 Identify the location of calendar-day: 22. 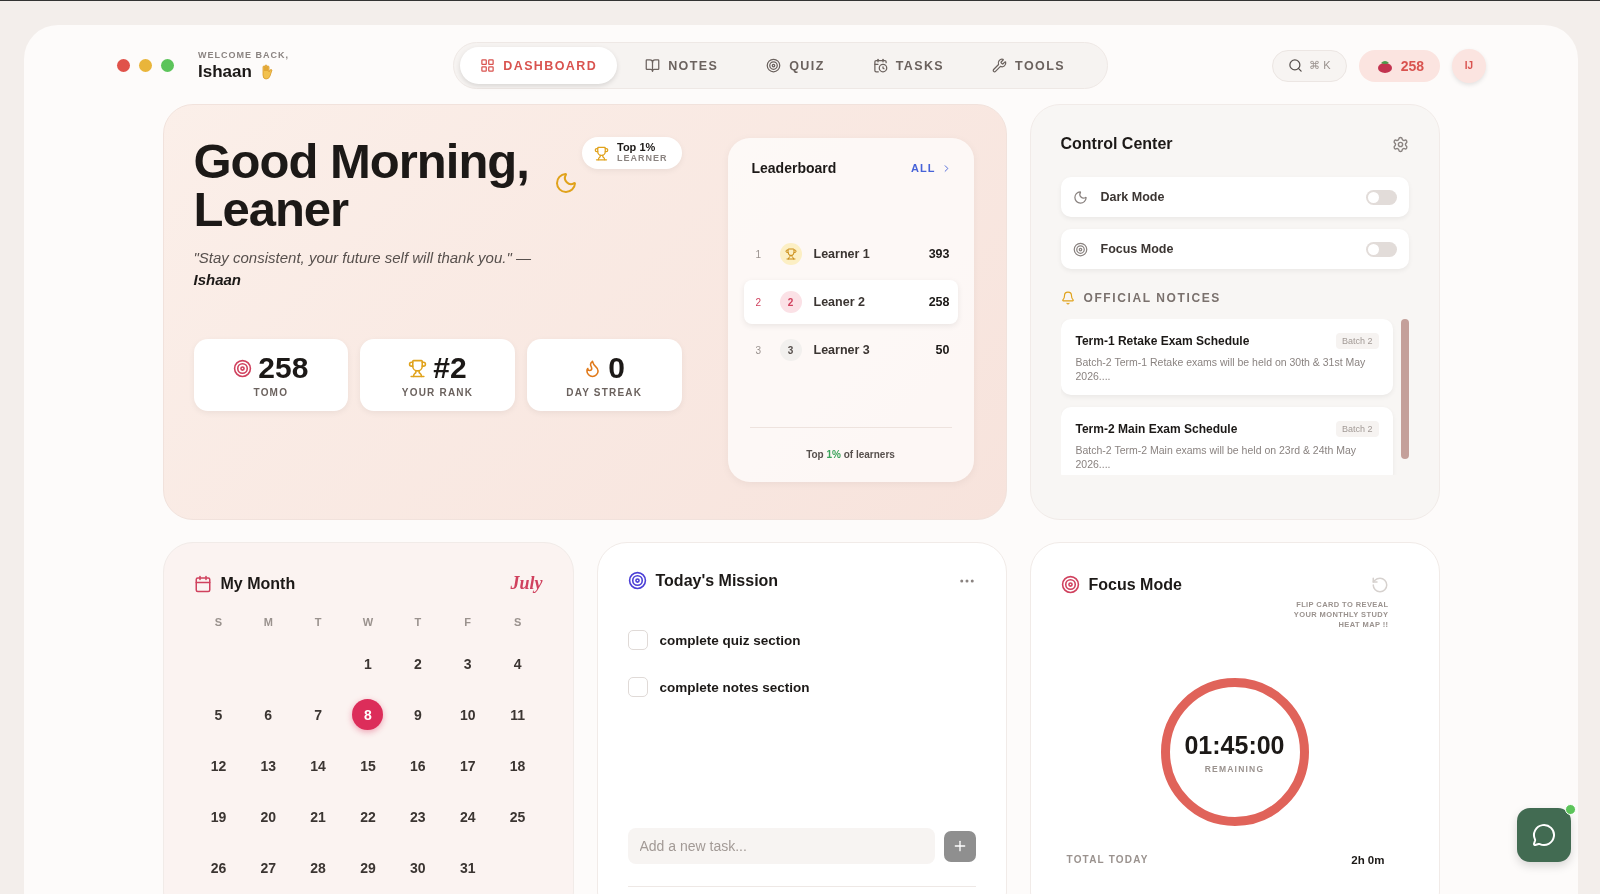
(368, 816).